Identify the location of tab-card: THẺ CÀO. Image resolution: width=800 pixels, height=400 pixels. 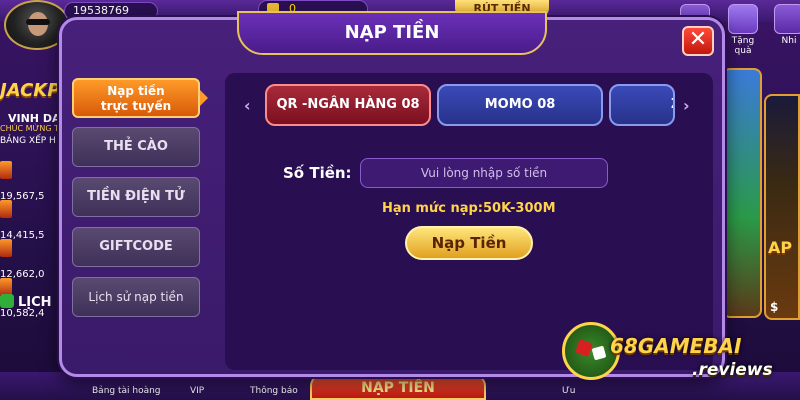
(136, 147).